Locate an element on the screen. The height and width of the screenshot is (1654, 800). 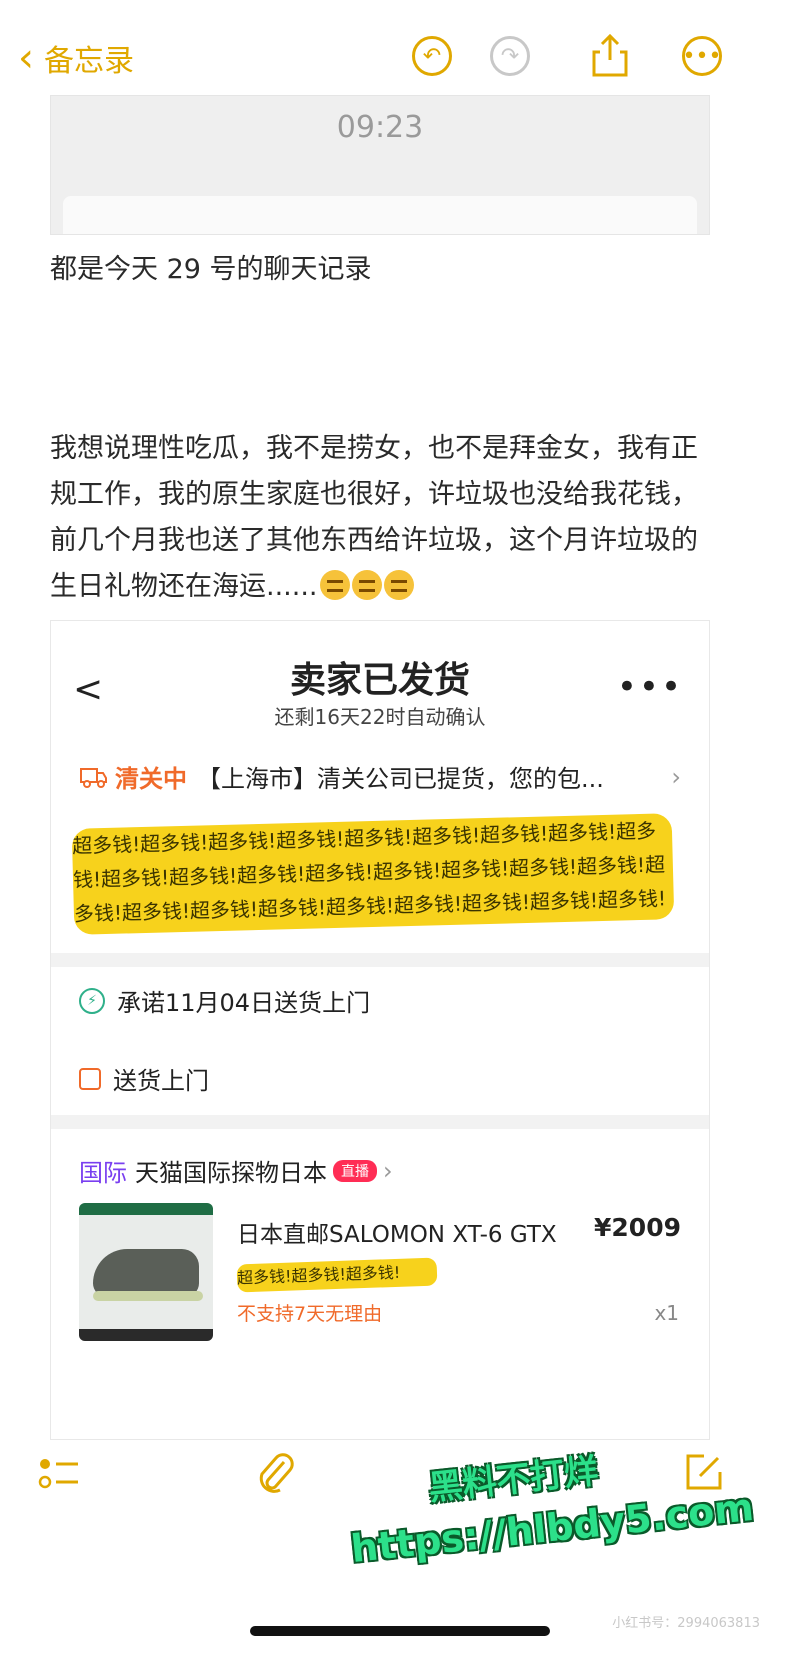
product-name: 日本直邮SALOMON XT-6 GTX is located at coordinates (397, 1235).